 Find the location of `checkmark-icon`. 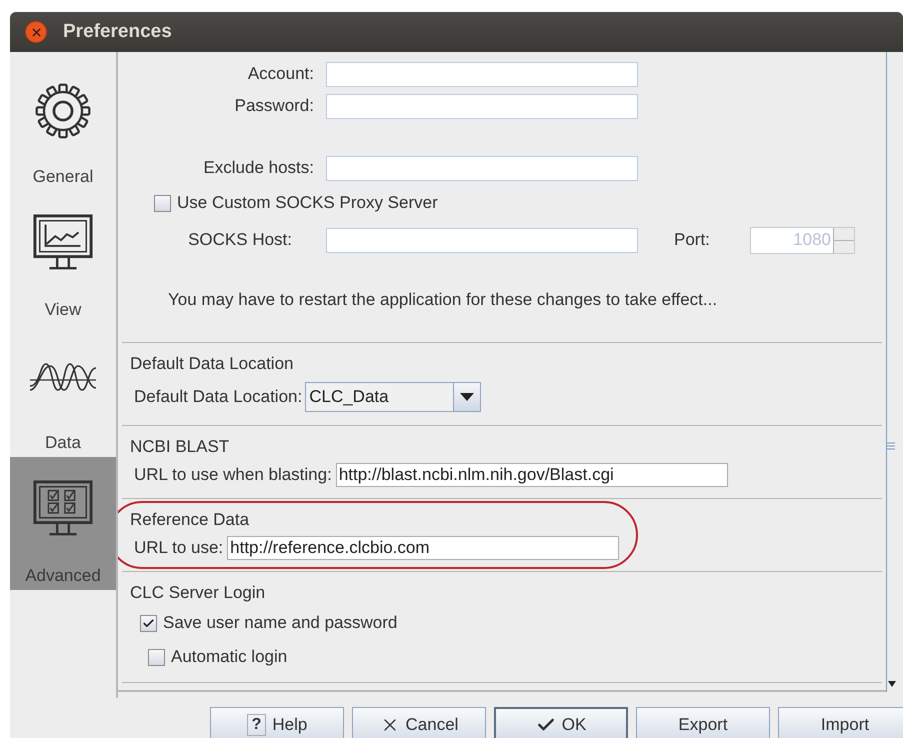

checkmark-icon is located at coordinates (148, 623).